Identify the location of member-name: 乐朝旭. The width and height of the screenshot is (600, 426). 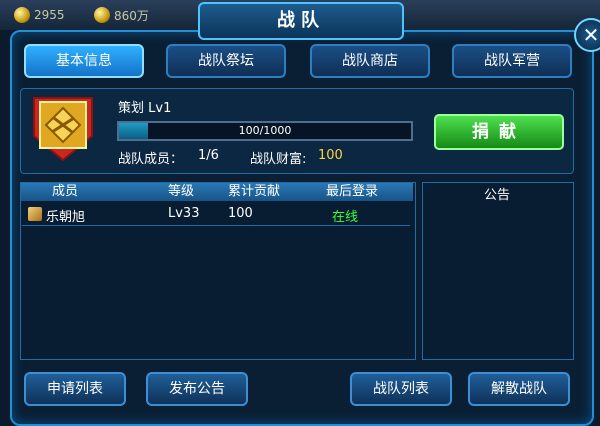
(66, 217).